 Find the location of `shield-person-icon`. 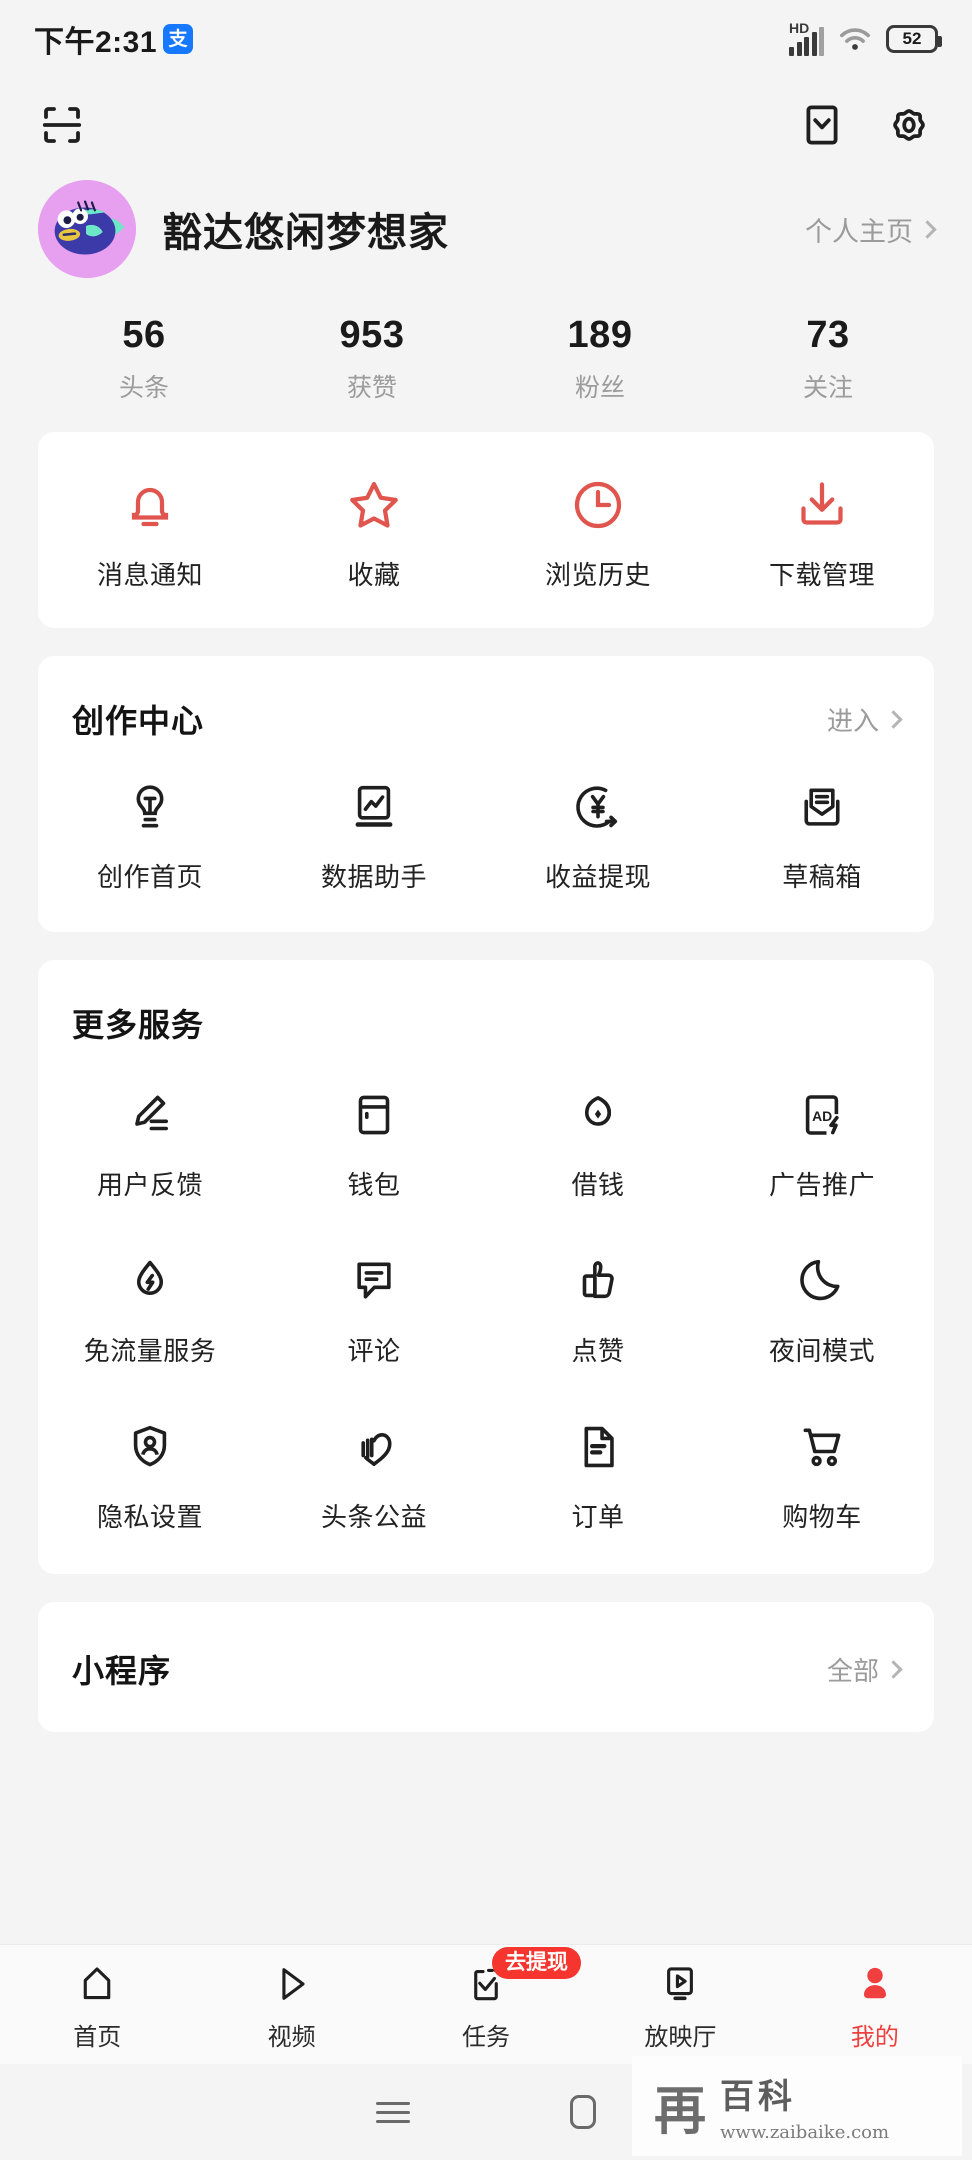

shield-person-icon is located at coordinates (150, 1447).